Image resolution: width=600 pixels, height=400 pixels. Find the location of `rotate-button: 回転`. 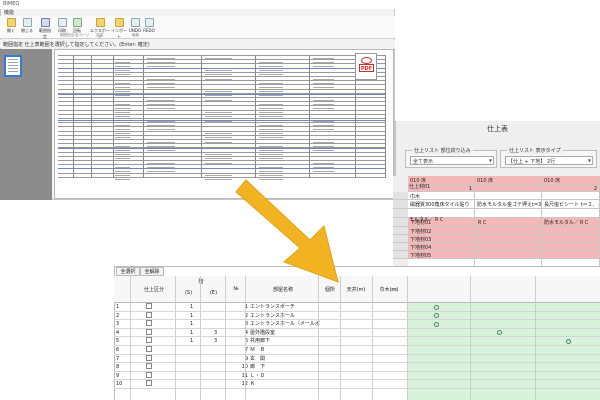

rotate-button: 回転 is located at coordinates (77, 26).